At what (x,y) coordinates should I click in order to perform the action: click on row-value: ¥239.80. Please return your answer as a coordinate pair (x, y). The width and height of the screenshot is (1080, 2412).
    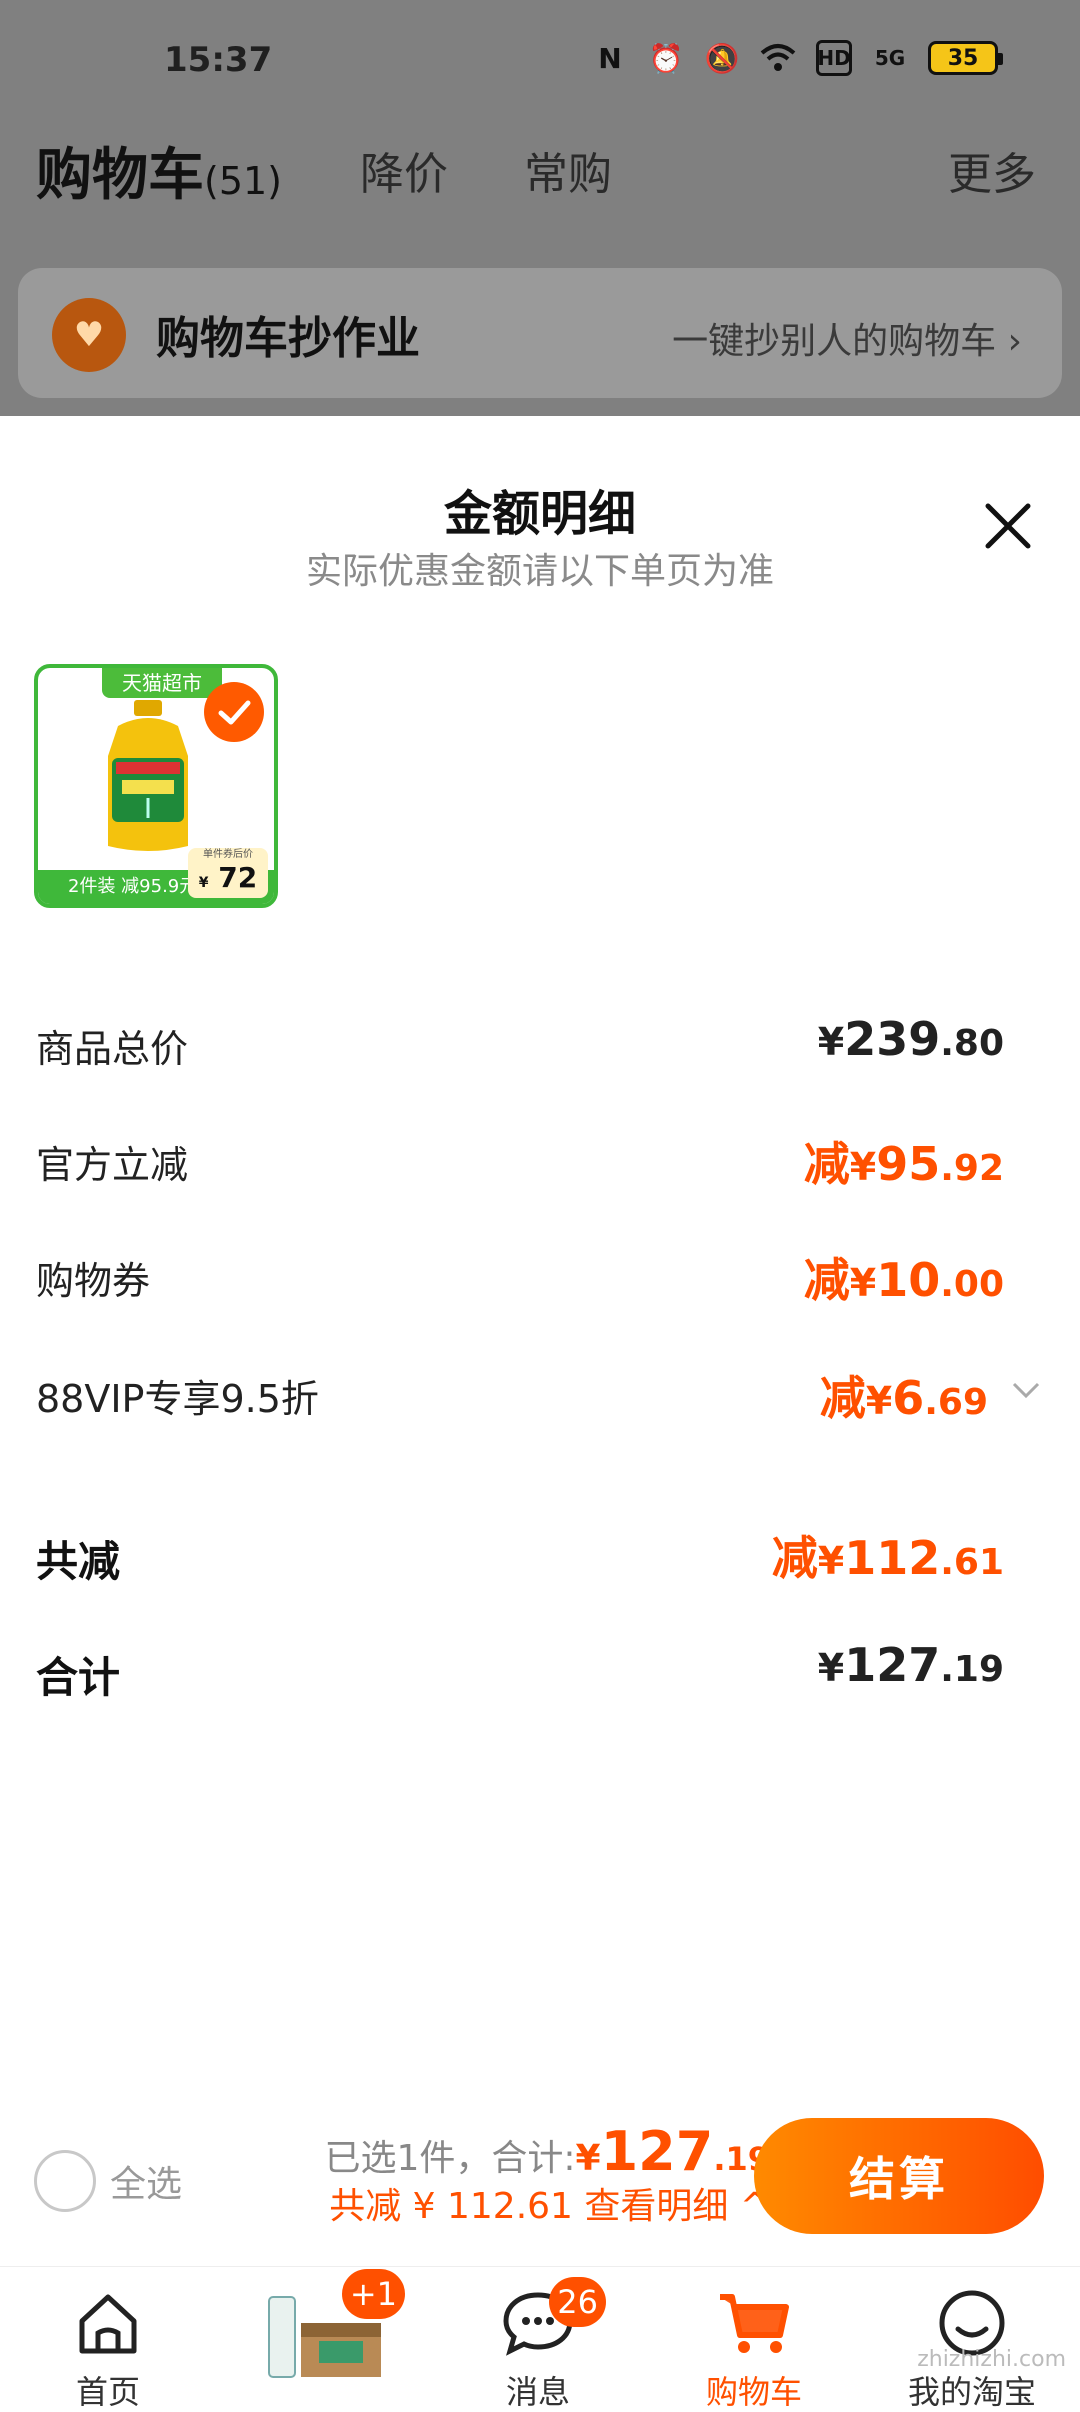
    Looking at the image, I should click on (911, 1039).